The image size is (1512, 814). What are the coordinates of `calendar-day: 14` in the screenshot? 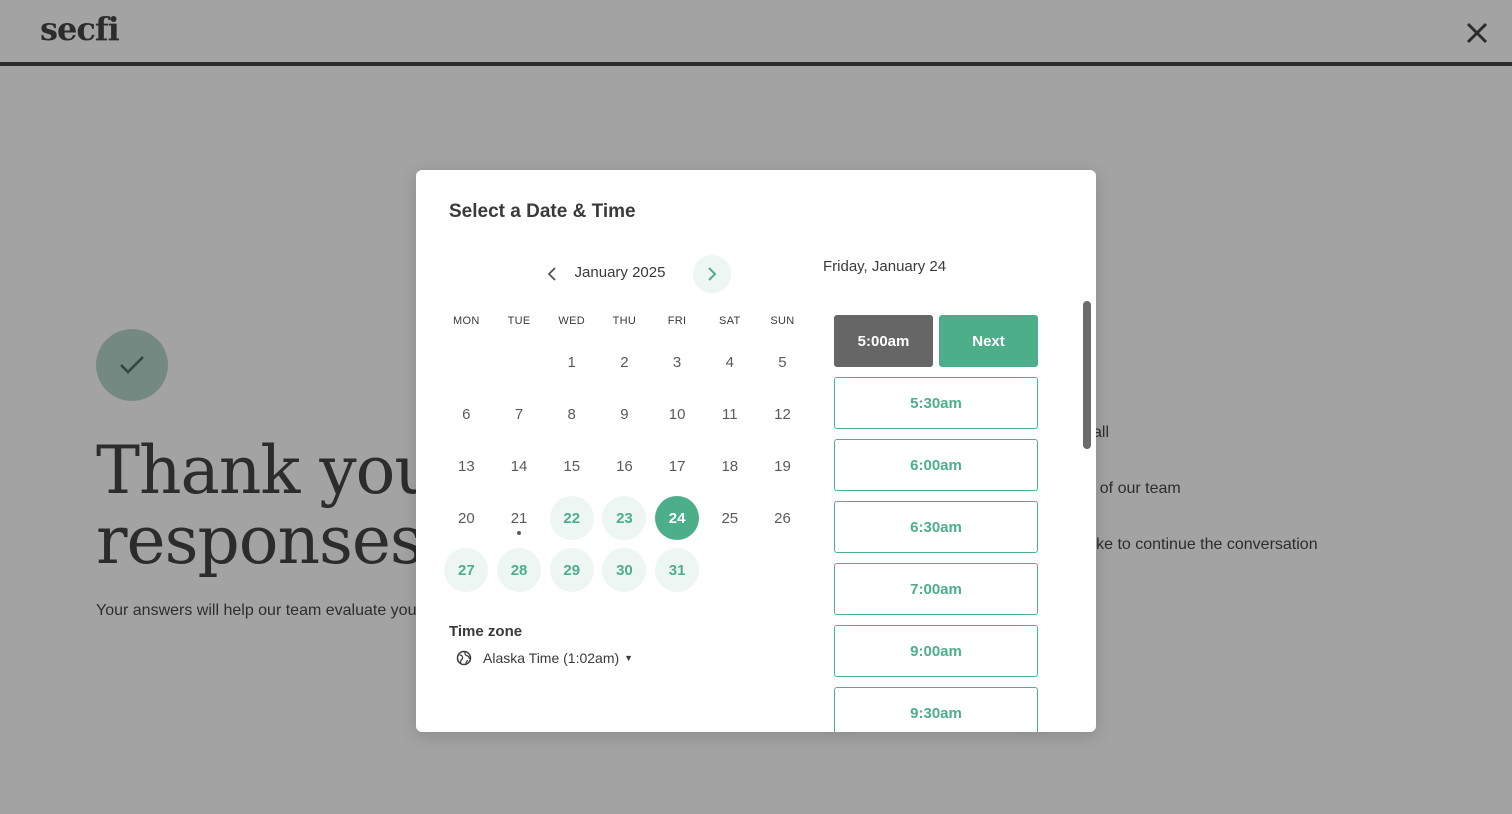 It's located at (519, 466).